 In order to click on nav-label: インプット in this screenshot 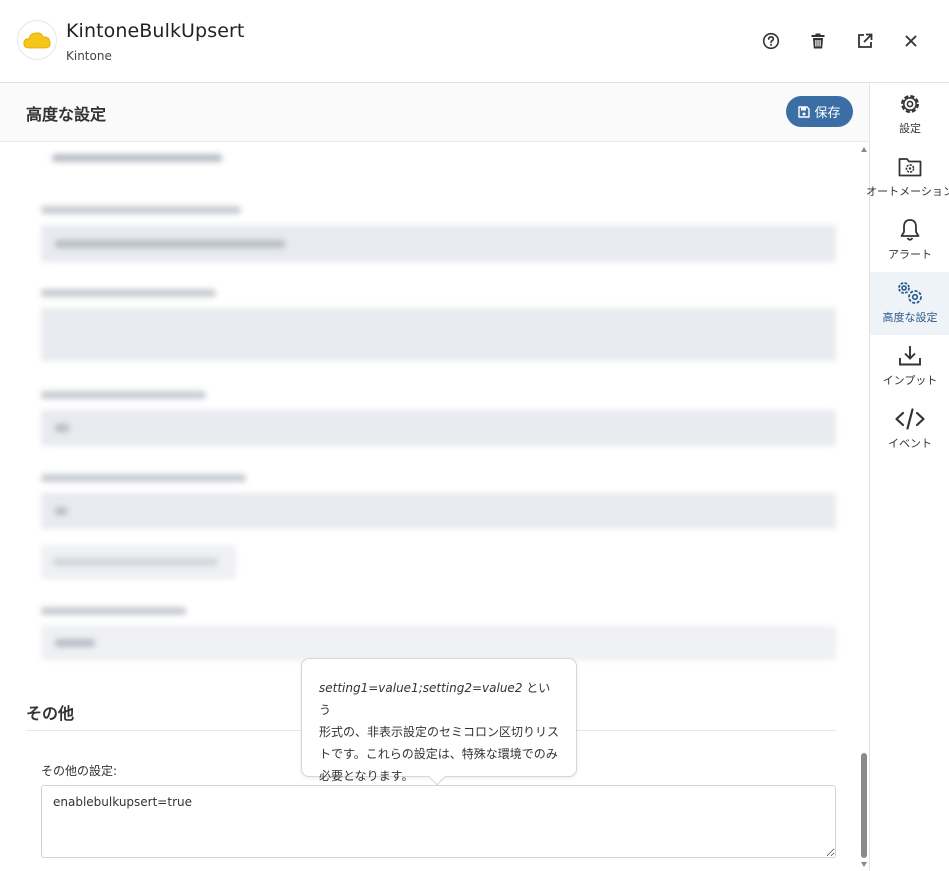, I will do `click(910, 380)`.